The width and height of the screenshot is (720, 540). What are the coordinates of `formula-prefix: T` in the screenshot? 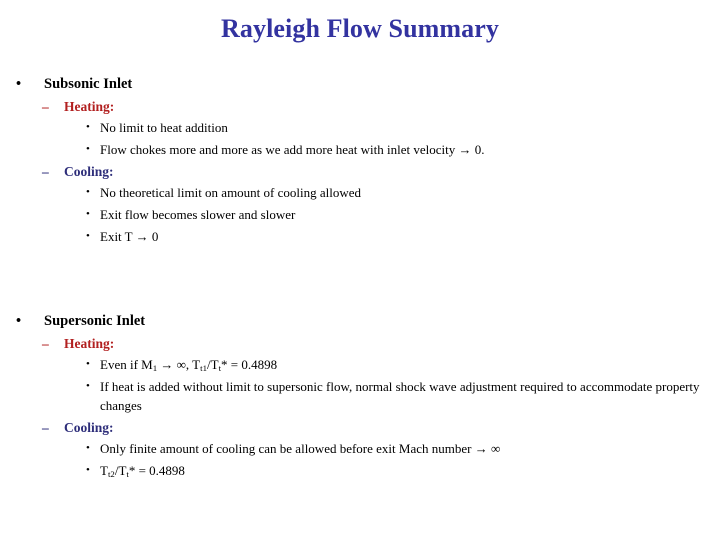 It's located at (104, 470).